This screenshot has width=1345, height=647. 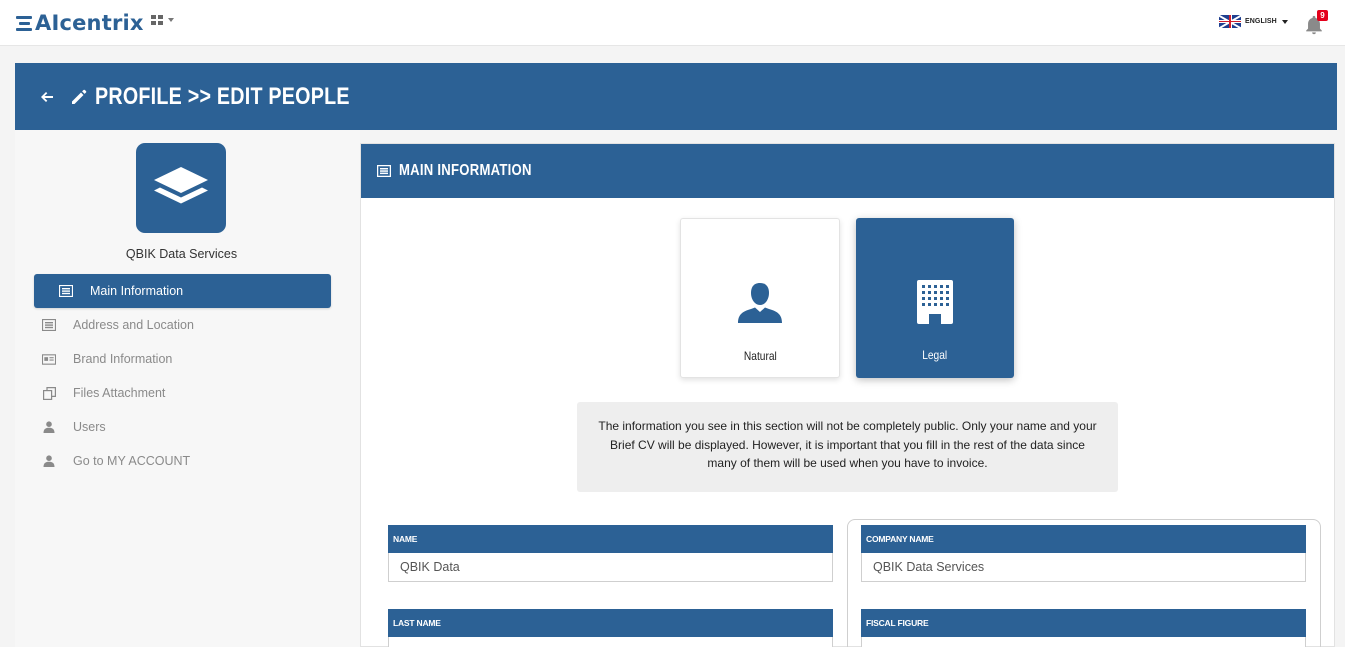 What do you see at coordinates (182, 359) in the screenshot?
I see `sidebar-item-brand-information: Brand Information` at bounding box center [182, 359].